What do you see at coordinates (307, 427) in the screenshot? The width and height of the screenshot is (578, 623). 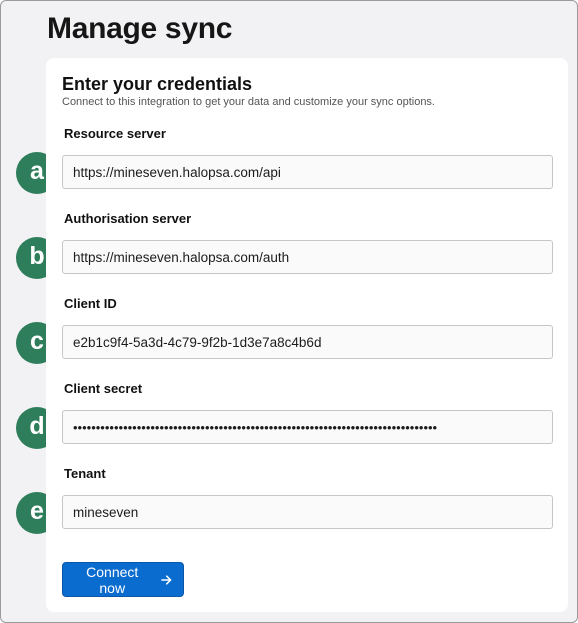 I see `client-secret-input` at bounding box center [307, 427].